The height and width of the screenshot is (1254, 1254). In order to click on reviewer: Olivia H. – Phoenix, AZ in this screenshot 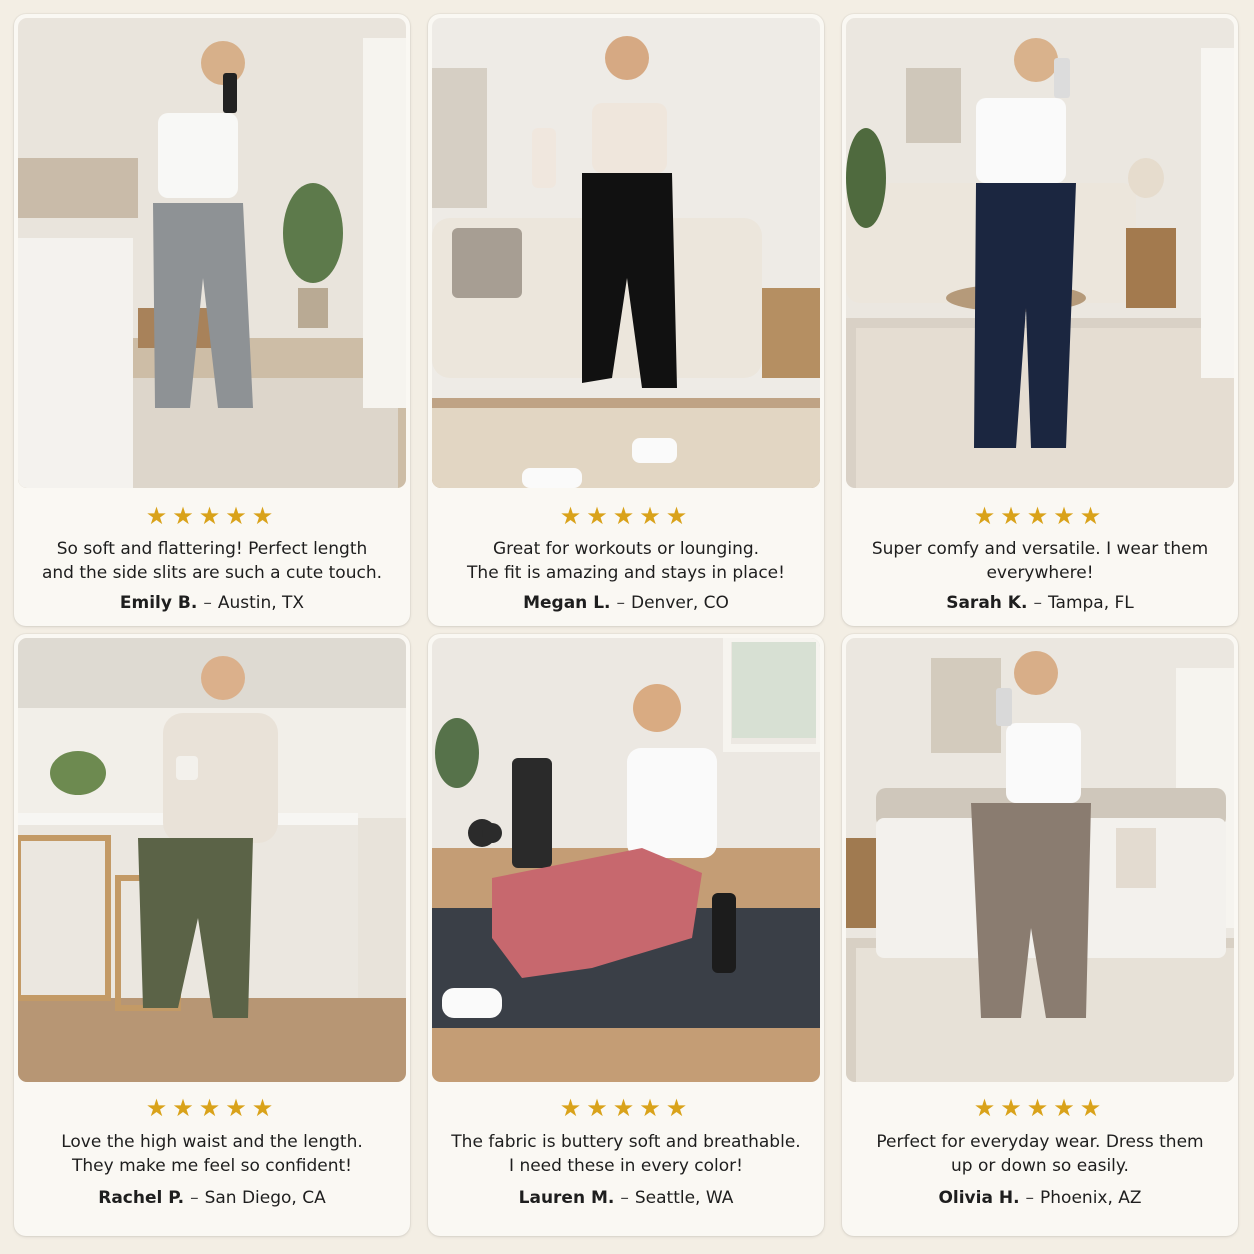, I will do `click(1040, 1198)`.